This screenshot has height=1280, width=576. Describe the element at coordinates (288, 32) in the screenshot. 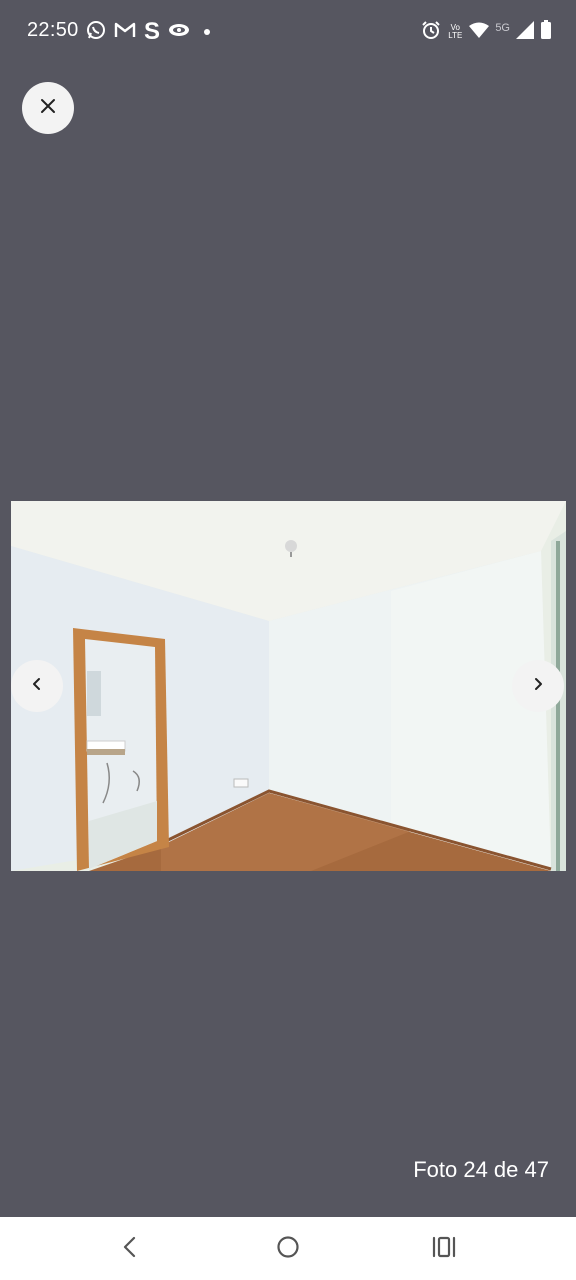

I see `status-bar: 22:50 S Vo LTE 5G` at that location.